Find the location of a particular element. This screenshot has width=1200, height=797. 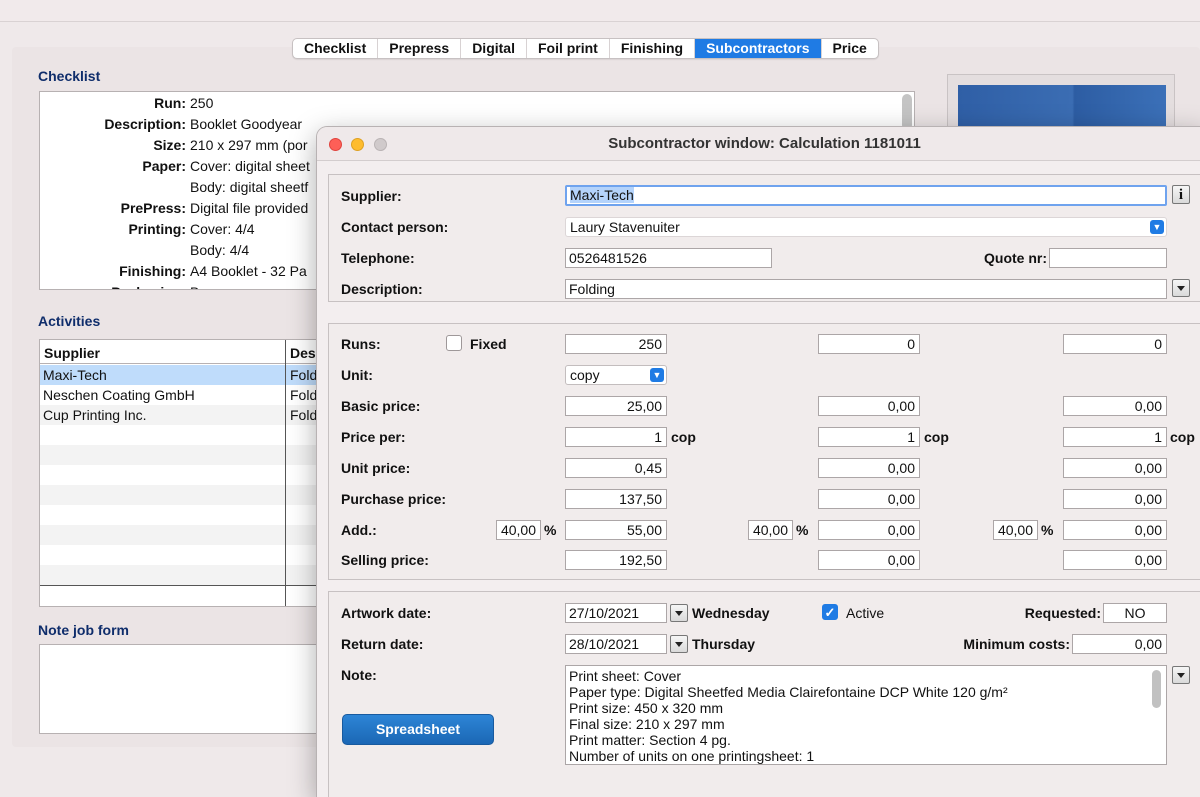

selling-price-input-1: 192,50 is located at coordinates (616, 560).